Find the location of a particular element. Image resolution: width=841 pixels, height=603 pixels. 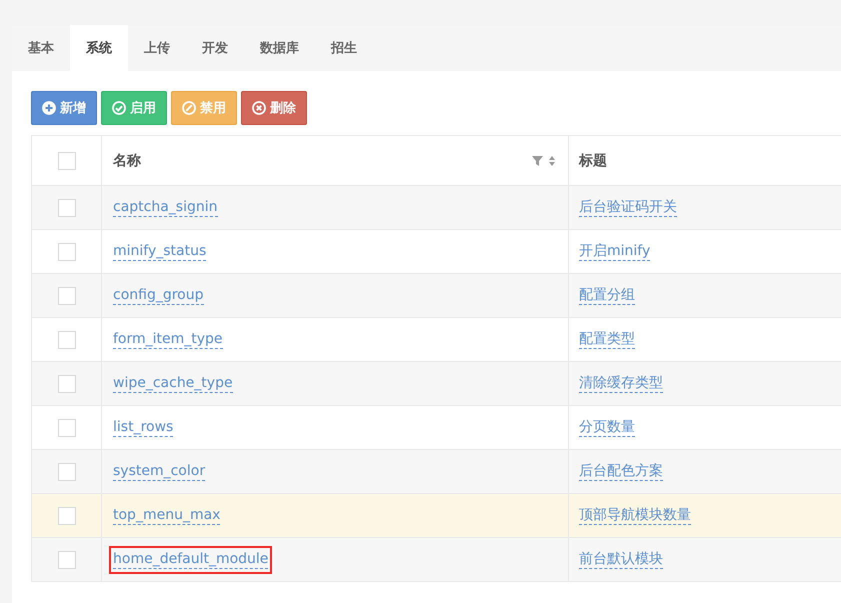

title-link: 后台验证码开关 is located at coordinates (628, 207).